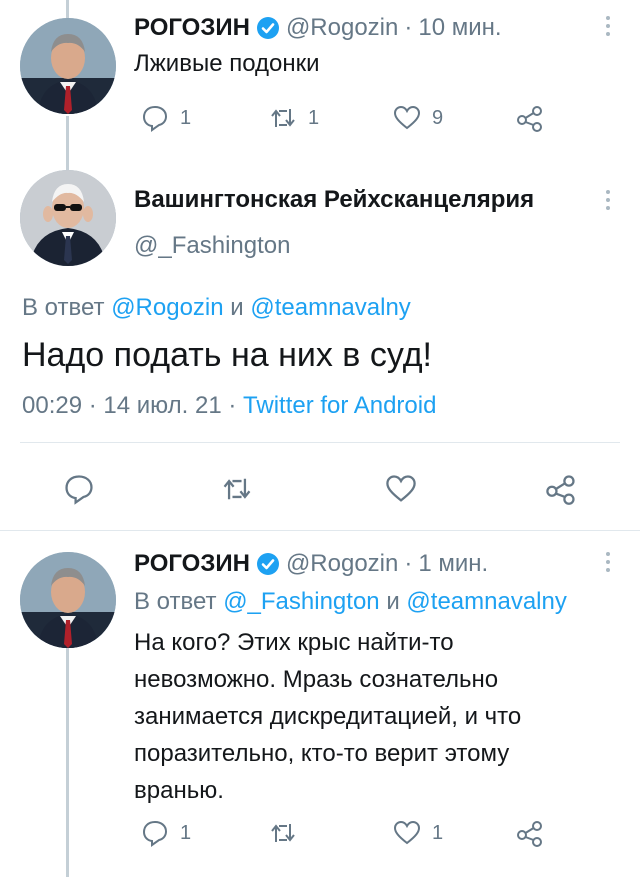 This screenshot has width=640, height=877. Describe the element at coordinates (453, 564) in the screenshot. I see `tweet-time: 1 мин.` at that location.